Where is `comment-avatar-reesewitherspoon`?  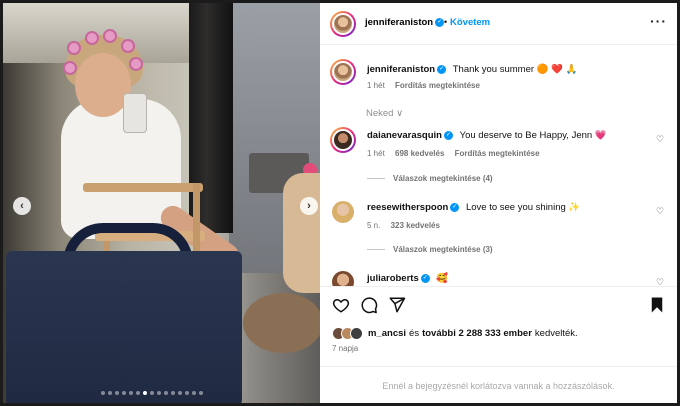 comment-avatar-reesewitherspoon is located at coordinates (343, 212).